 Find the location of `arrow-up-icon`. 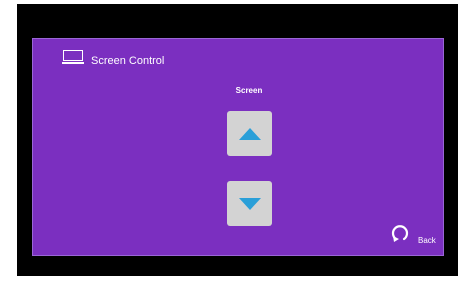

arrow-up-icon is located at coordinates (249, 133).